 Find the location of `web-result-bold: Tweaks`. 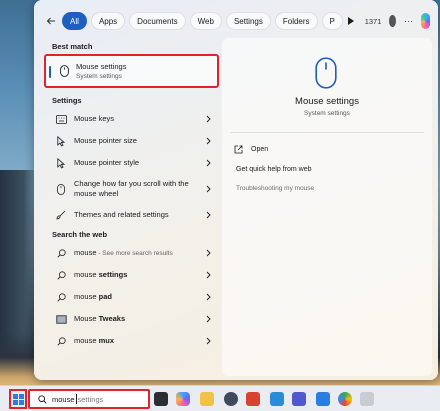

web-result-bold: Tweaks is located at coordinates (112, 318).